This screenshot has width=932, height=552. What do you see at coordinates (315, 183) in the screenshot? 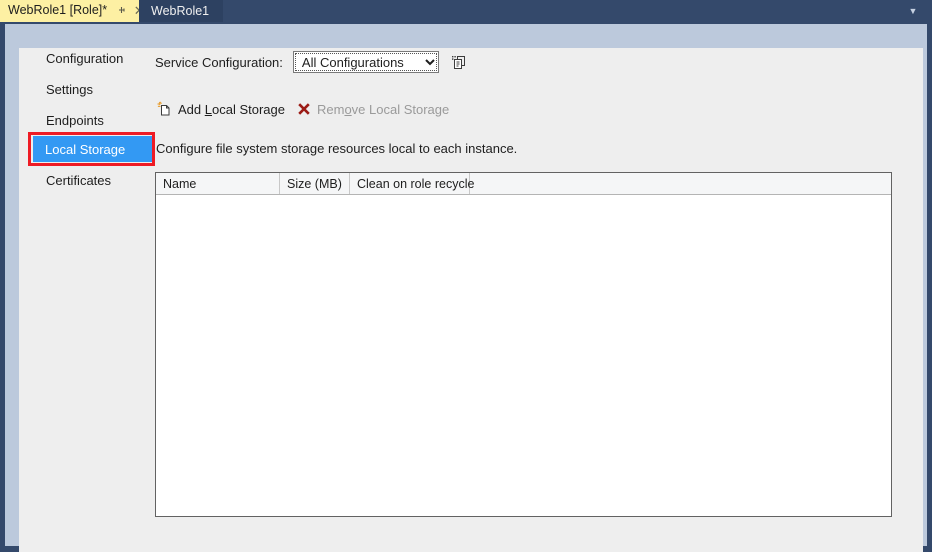
I see `grid-column-header-size: Size (MB)` at bounding box center [315, 183].